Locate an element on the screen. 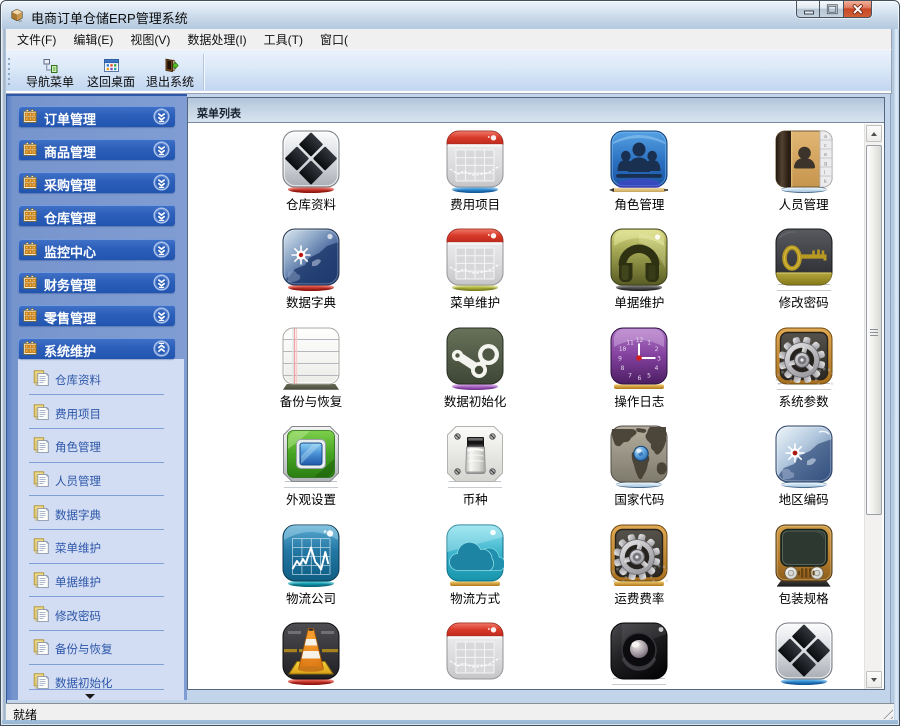  notepad-icon is located at coordinates (311, 356).